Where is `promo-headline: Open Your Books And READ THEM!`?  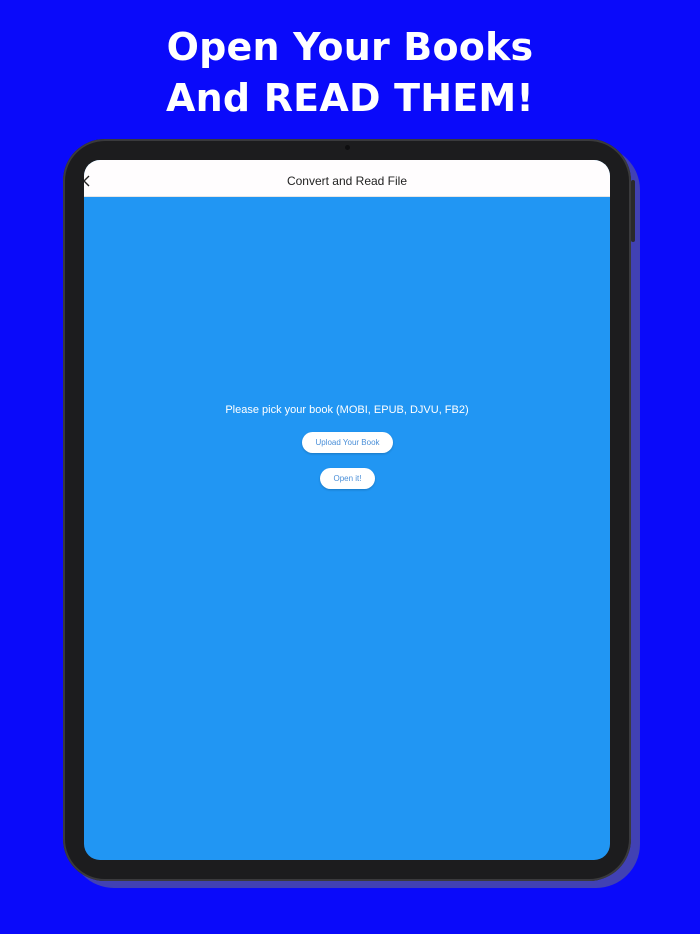
promo-headline: Open Your Books And READ THEM! is located at coordinates (350, 73).